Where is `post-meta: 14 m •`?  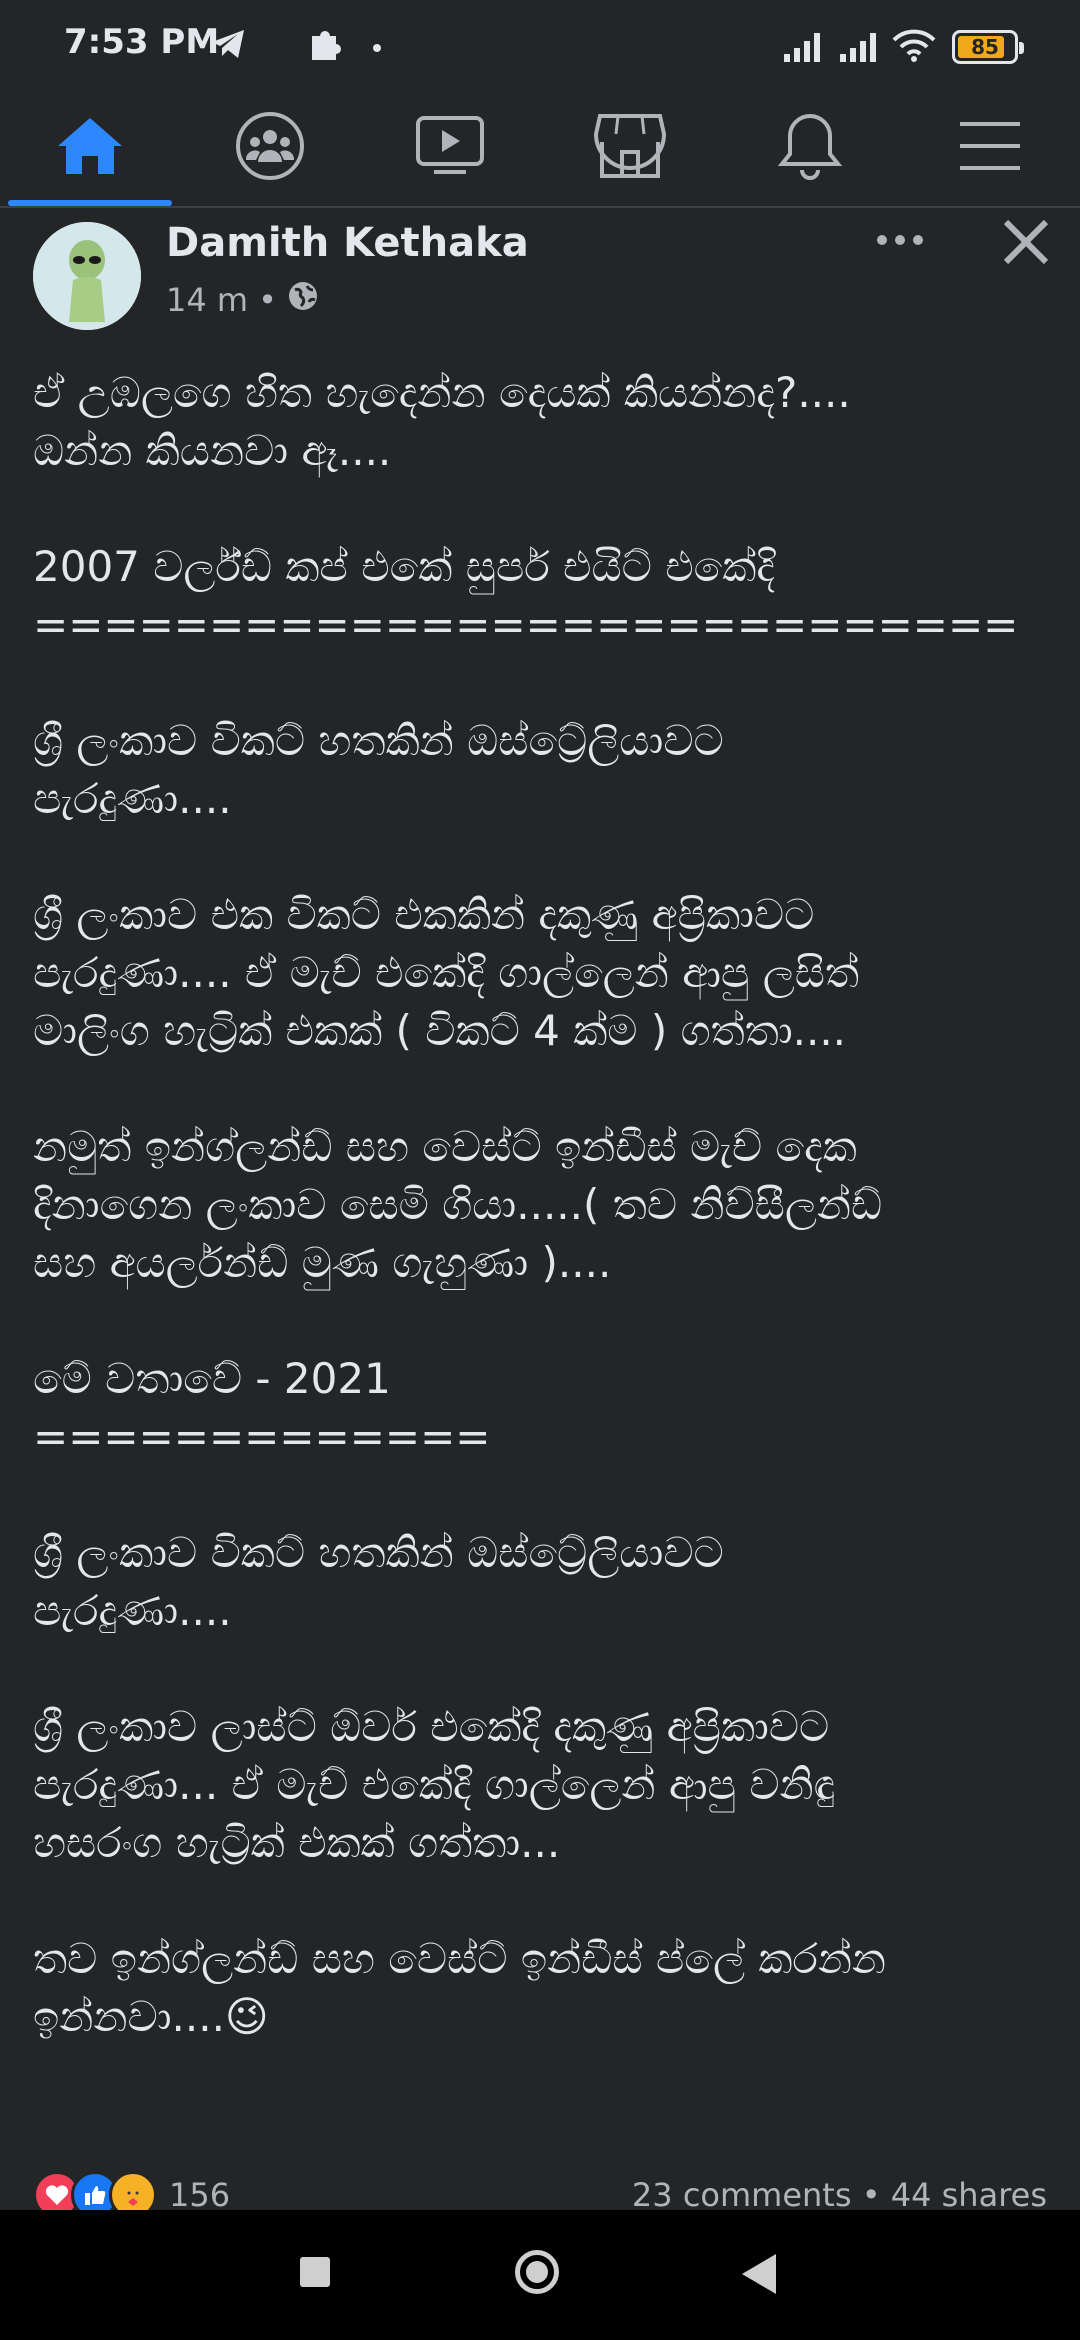 post-meta: 14 m • is located at coordinates (242, 300).